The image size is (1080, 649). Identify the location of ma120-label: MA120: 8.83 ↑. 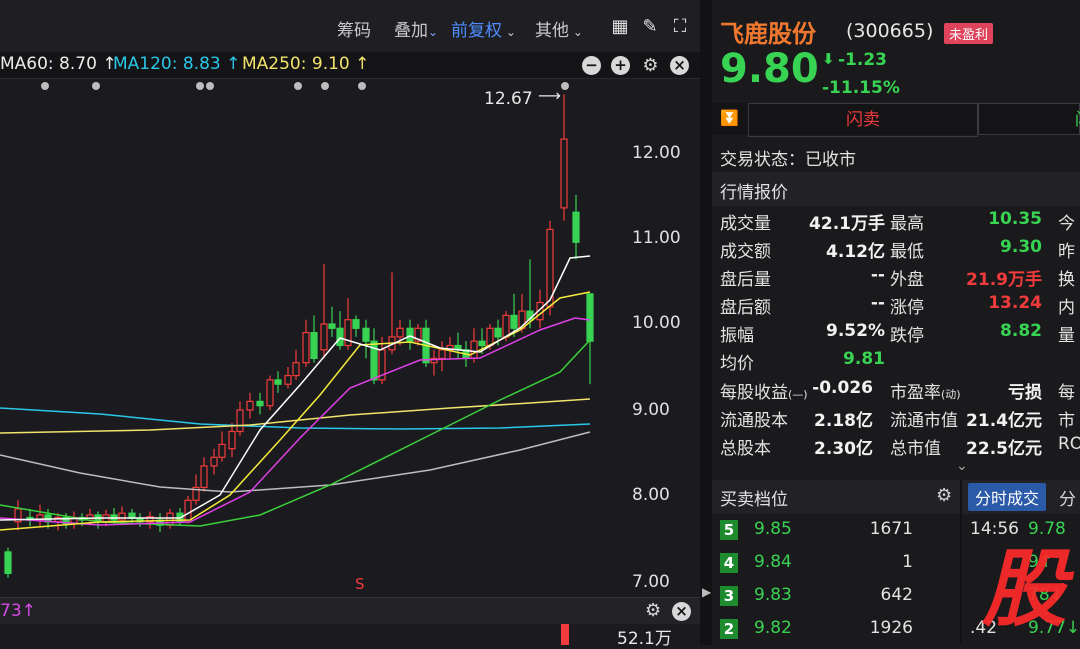
(177, 64).